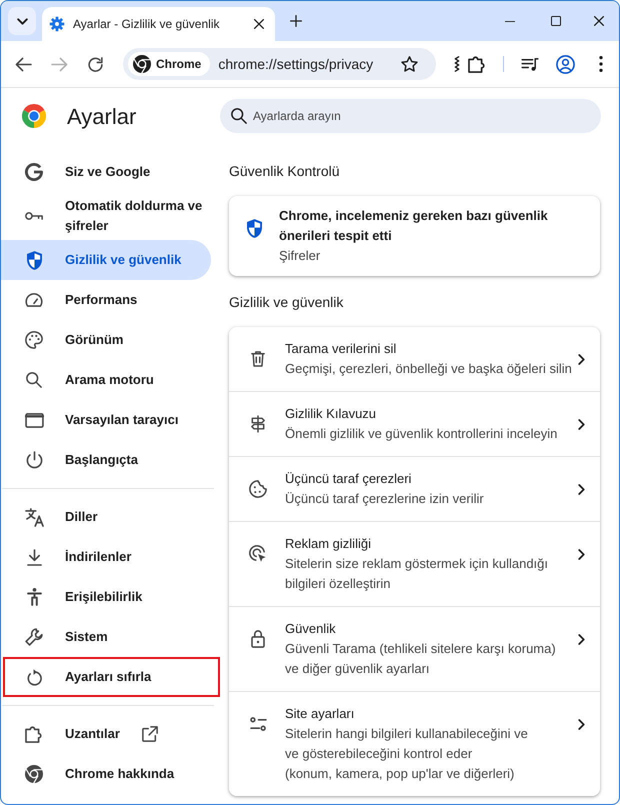  I want to click on section-heading: Güvenlik Kontrolü, so click(285, 171).